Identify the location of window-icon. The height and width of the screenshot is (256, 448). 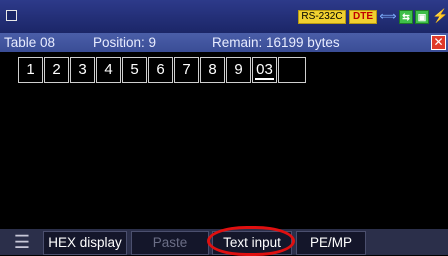
(11, 15).